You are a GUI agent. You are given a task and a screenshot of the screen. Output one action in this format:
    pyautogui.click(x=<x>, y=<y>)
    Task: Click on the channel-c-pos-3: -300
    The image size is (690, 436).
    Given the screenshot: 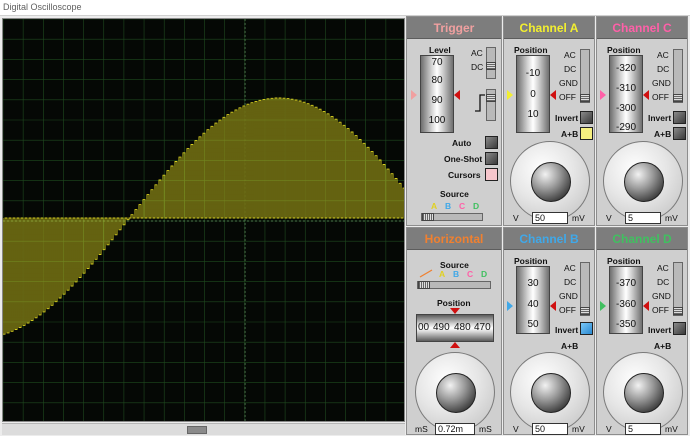 What is the action you would take?
    pyautogui.click(x=625, y=108)
    